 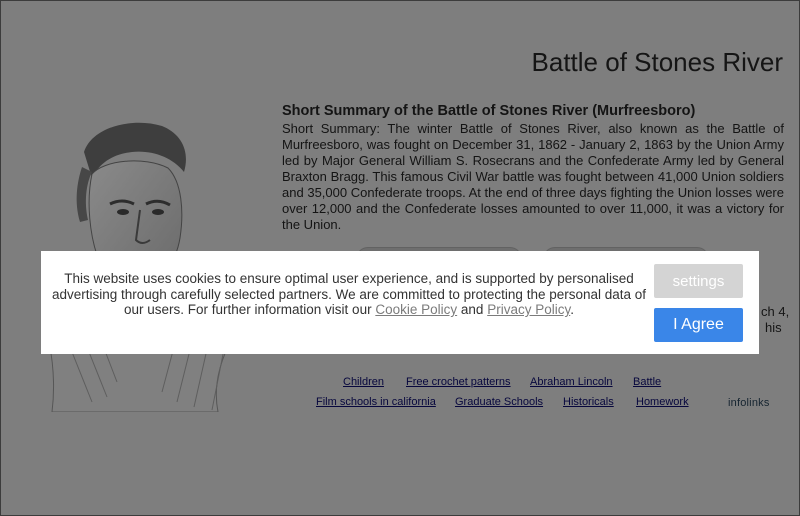 I want to click on cookie-period: ., so click(x=572, y=309).